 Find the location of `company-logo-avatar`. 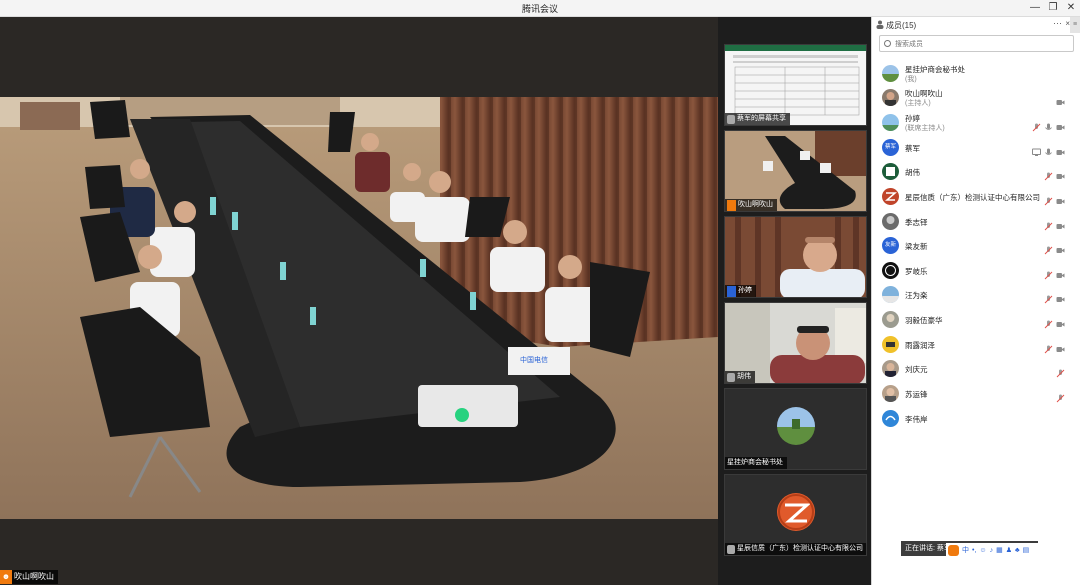

company-logo-avatar is located at coordinates (795, 512).